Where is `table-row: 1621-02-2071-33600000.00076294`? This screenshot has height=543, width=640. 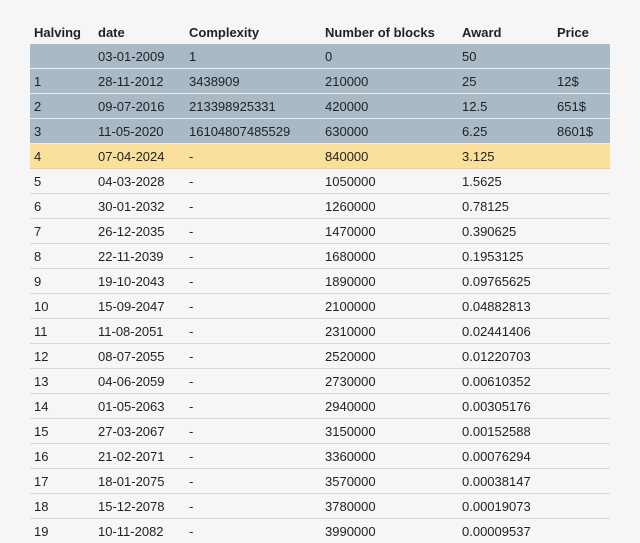
table-row: 1621-02-2071-33600000.00076294 is located at coordinates (320, 456).